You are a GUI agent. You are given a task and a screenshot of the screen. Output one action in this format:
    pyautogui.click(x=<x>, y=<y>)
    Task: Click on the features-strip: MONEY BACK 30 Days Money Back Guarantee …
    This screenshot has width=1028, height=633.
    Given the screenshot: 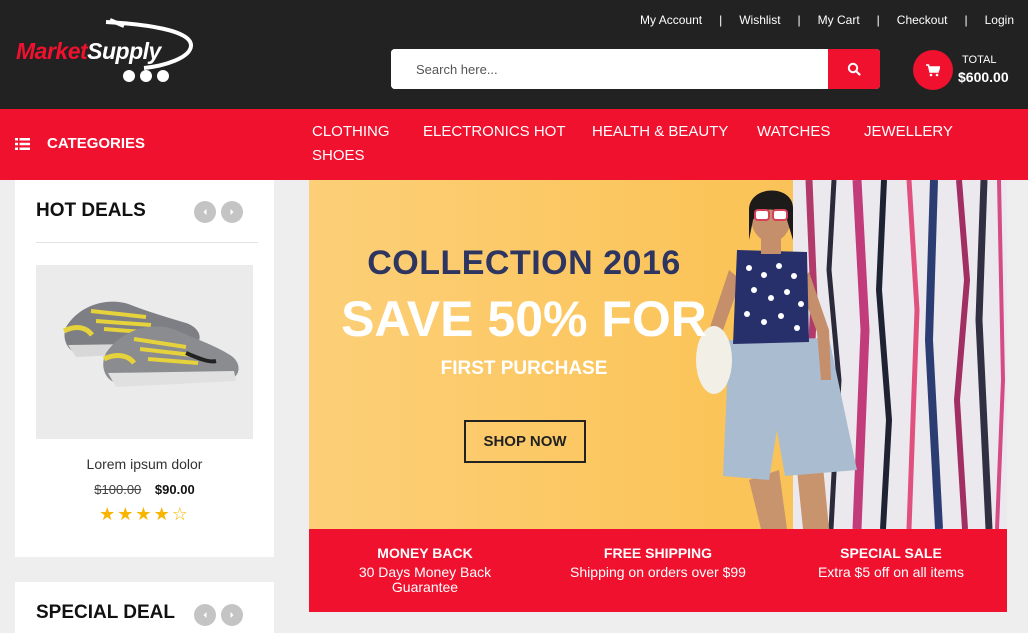 What is the action you would take?
    pyautogui.click(x=658, y=570)
    